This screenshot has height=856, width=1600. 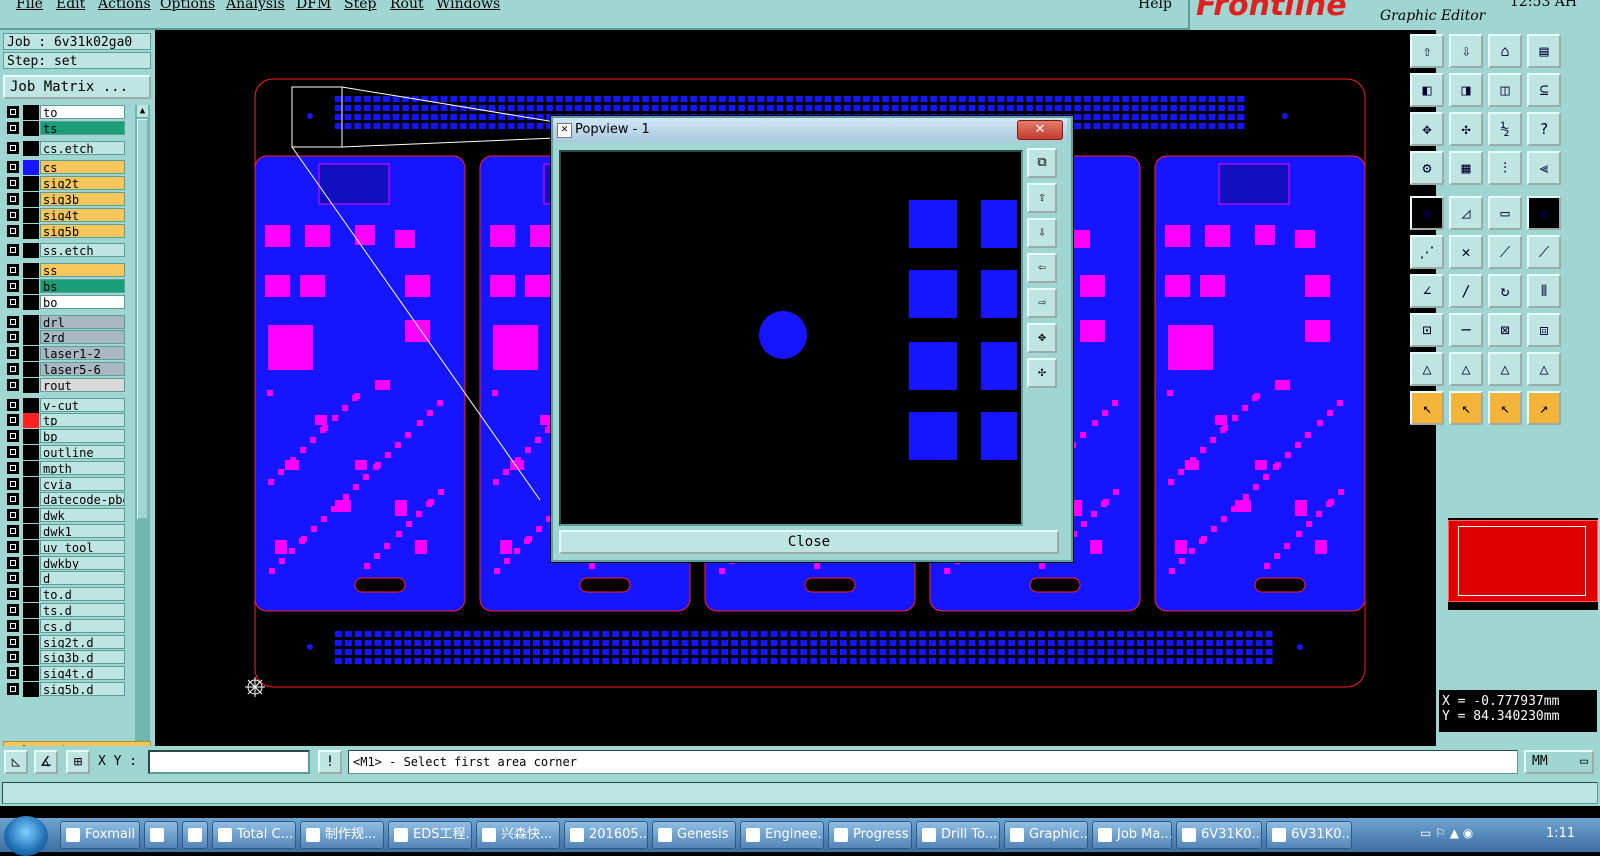 What do you see at coordinates (1466, 129) in the screenshot?
I see `zoom-center-icon: ✣` at bounding box center [1466, 129].